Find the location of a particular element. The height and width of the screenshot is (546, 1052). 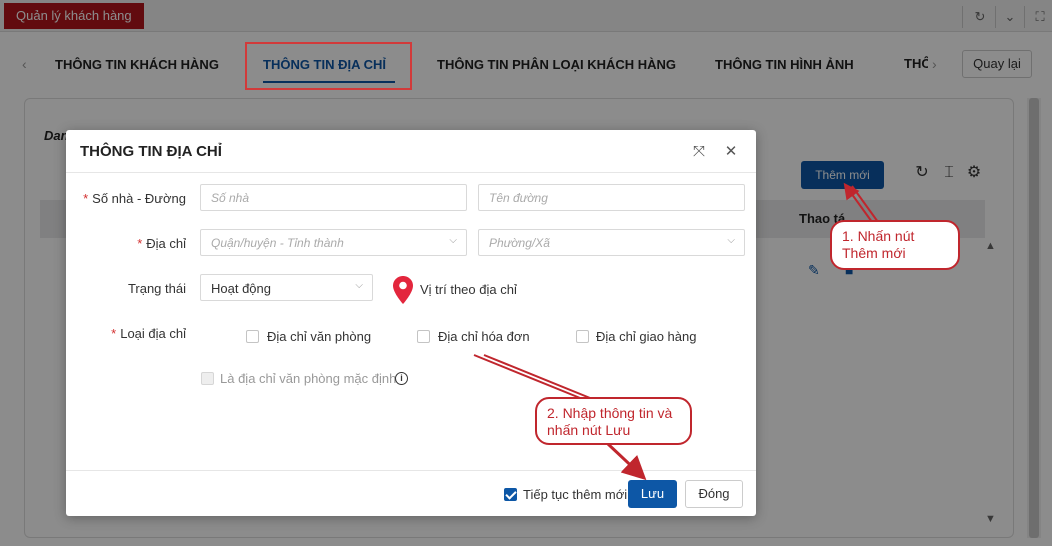

active-tab-highlight is located at coordinates (328, 66).